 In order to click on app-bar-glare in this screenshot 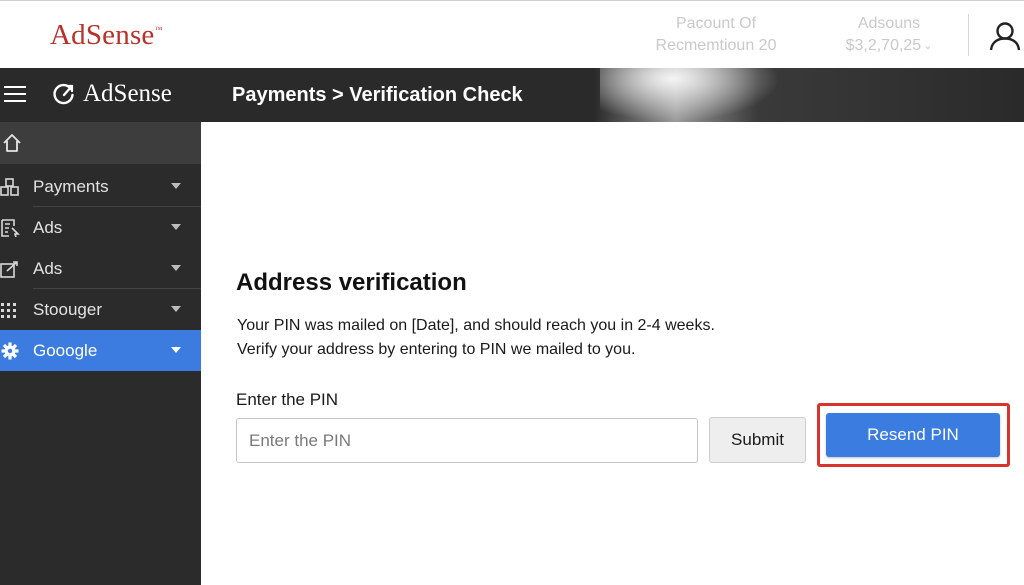, I will do `click(690, 95)`.